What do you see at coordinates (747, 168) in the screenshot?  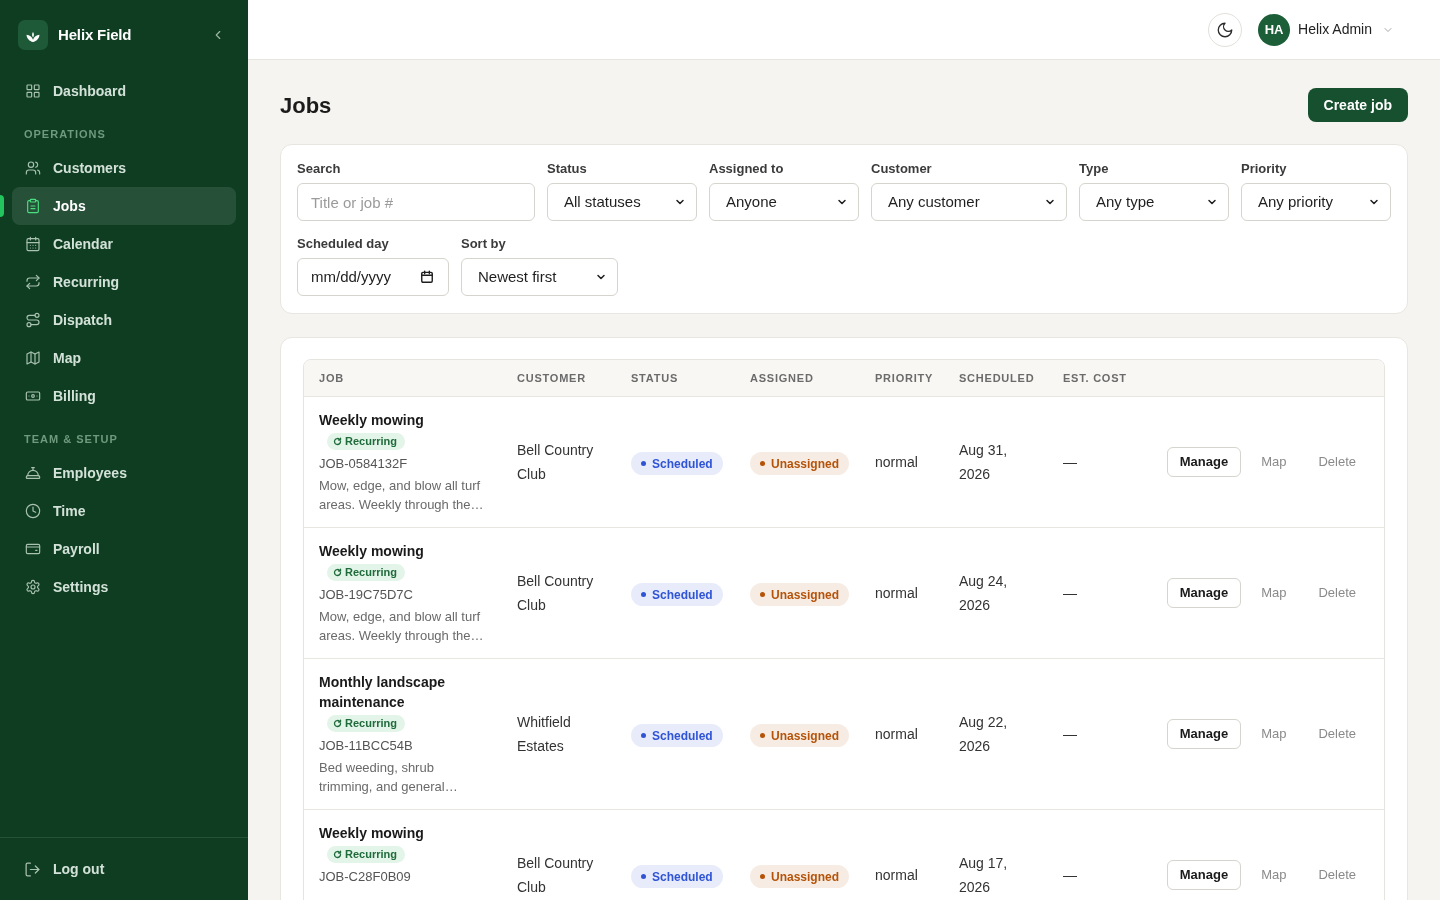 I see `field-label: Assigned to` at bounding box center [747, 168].